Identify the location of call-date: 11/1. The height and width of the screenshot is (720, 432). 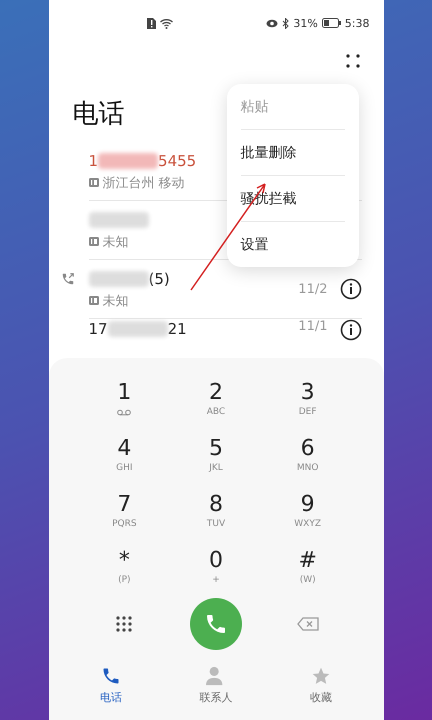
(313, 326).